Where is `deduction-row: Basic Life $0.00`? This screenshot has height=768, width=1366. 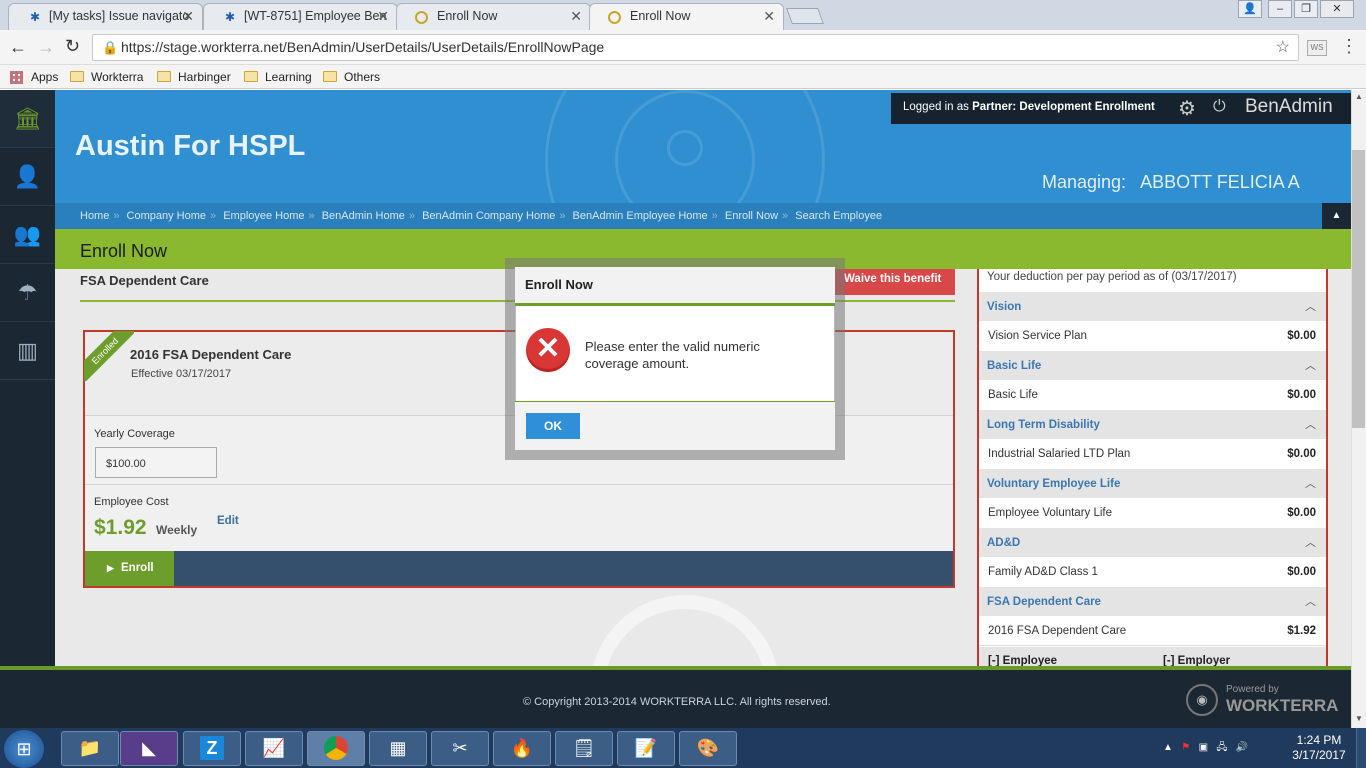
deduction-row: Basic Life $0.00 is located at coordinates (1152, 395).